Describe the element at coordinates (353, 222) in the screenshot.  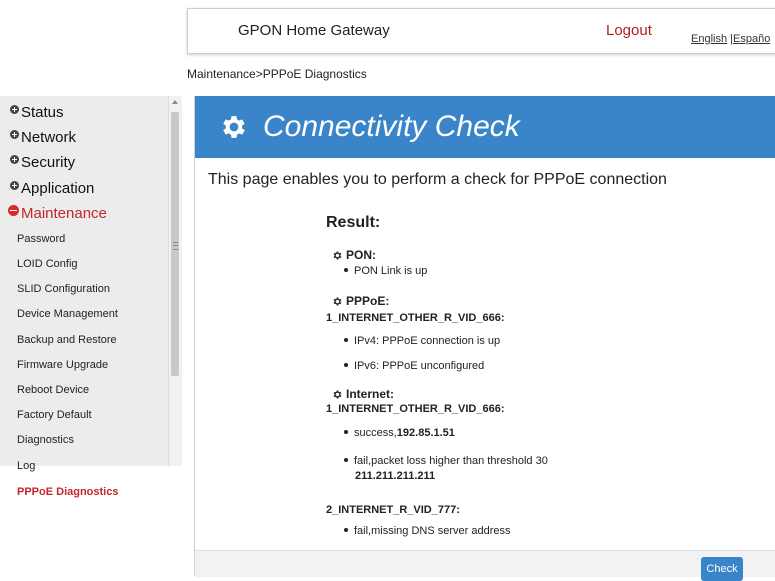
I see `result-heading: Result:` at that location.